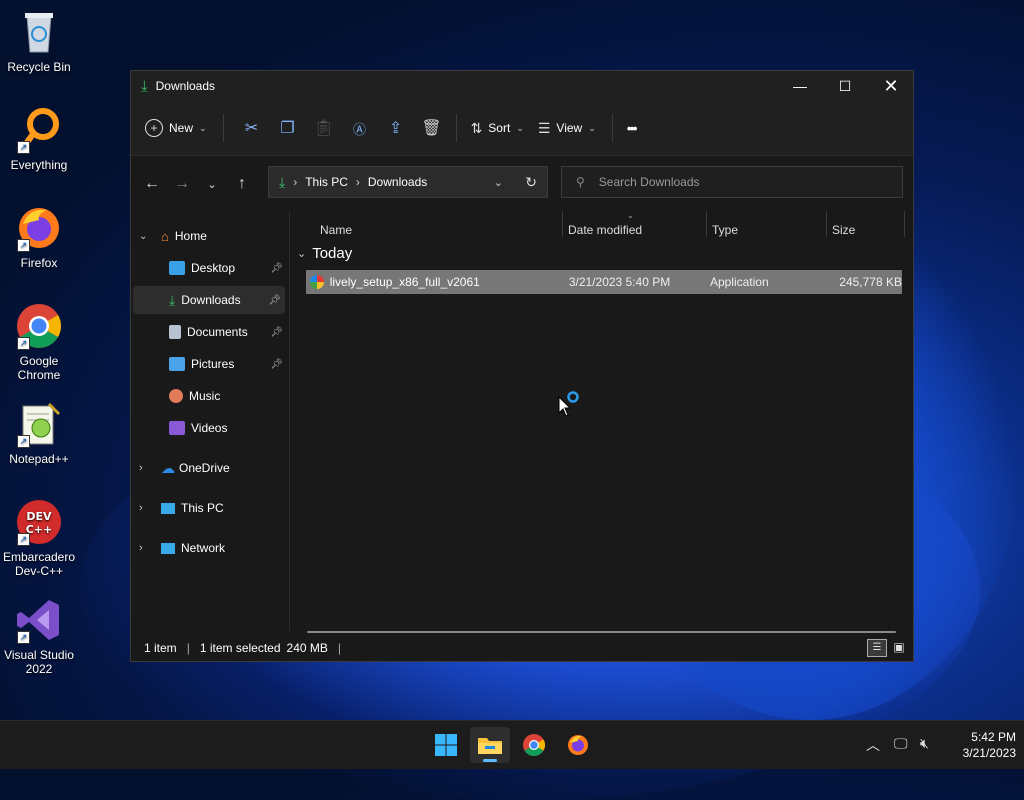 This screenshot has height=800, width=1024. What do you see at coordinates (739, 282) in the screenshot?
I see `file-type: Application` at bounding box center [739, 282].